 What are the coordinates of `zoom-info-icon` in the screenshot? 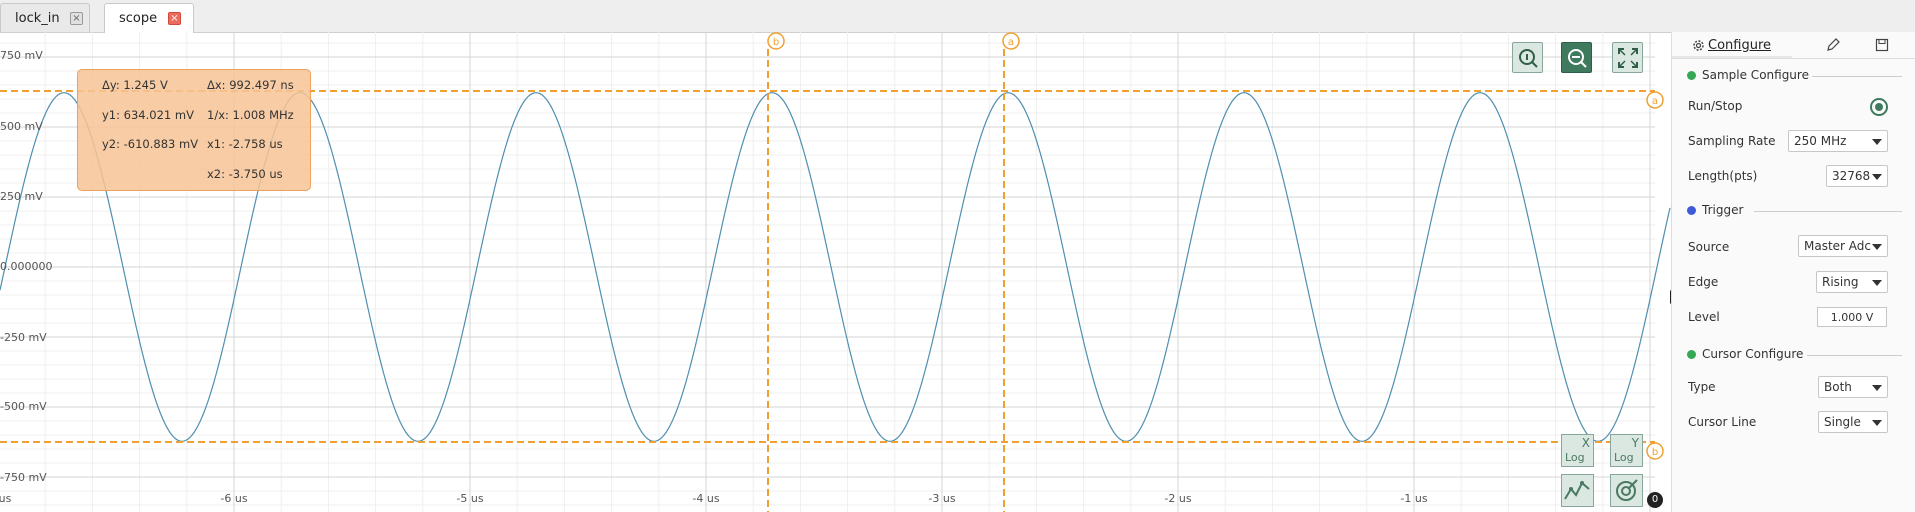 It's located at (1528, 58).